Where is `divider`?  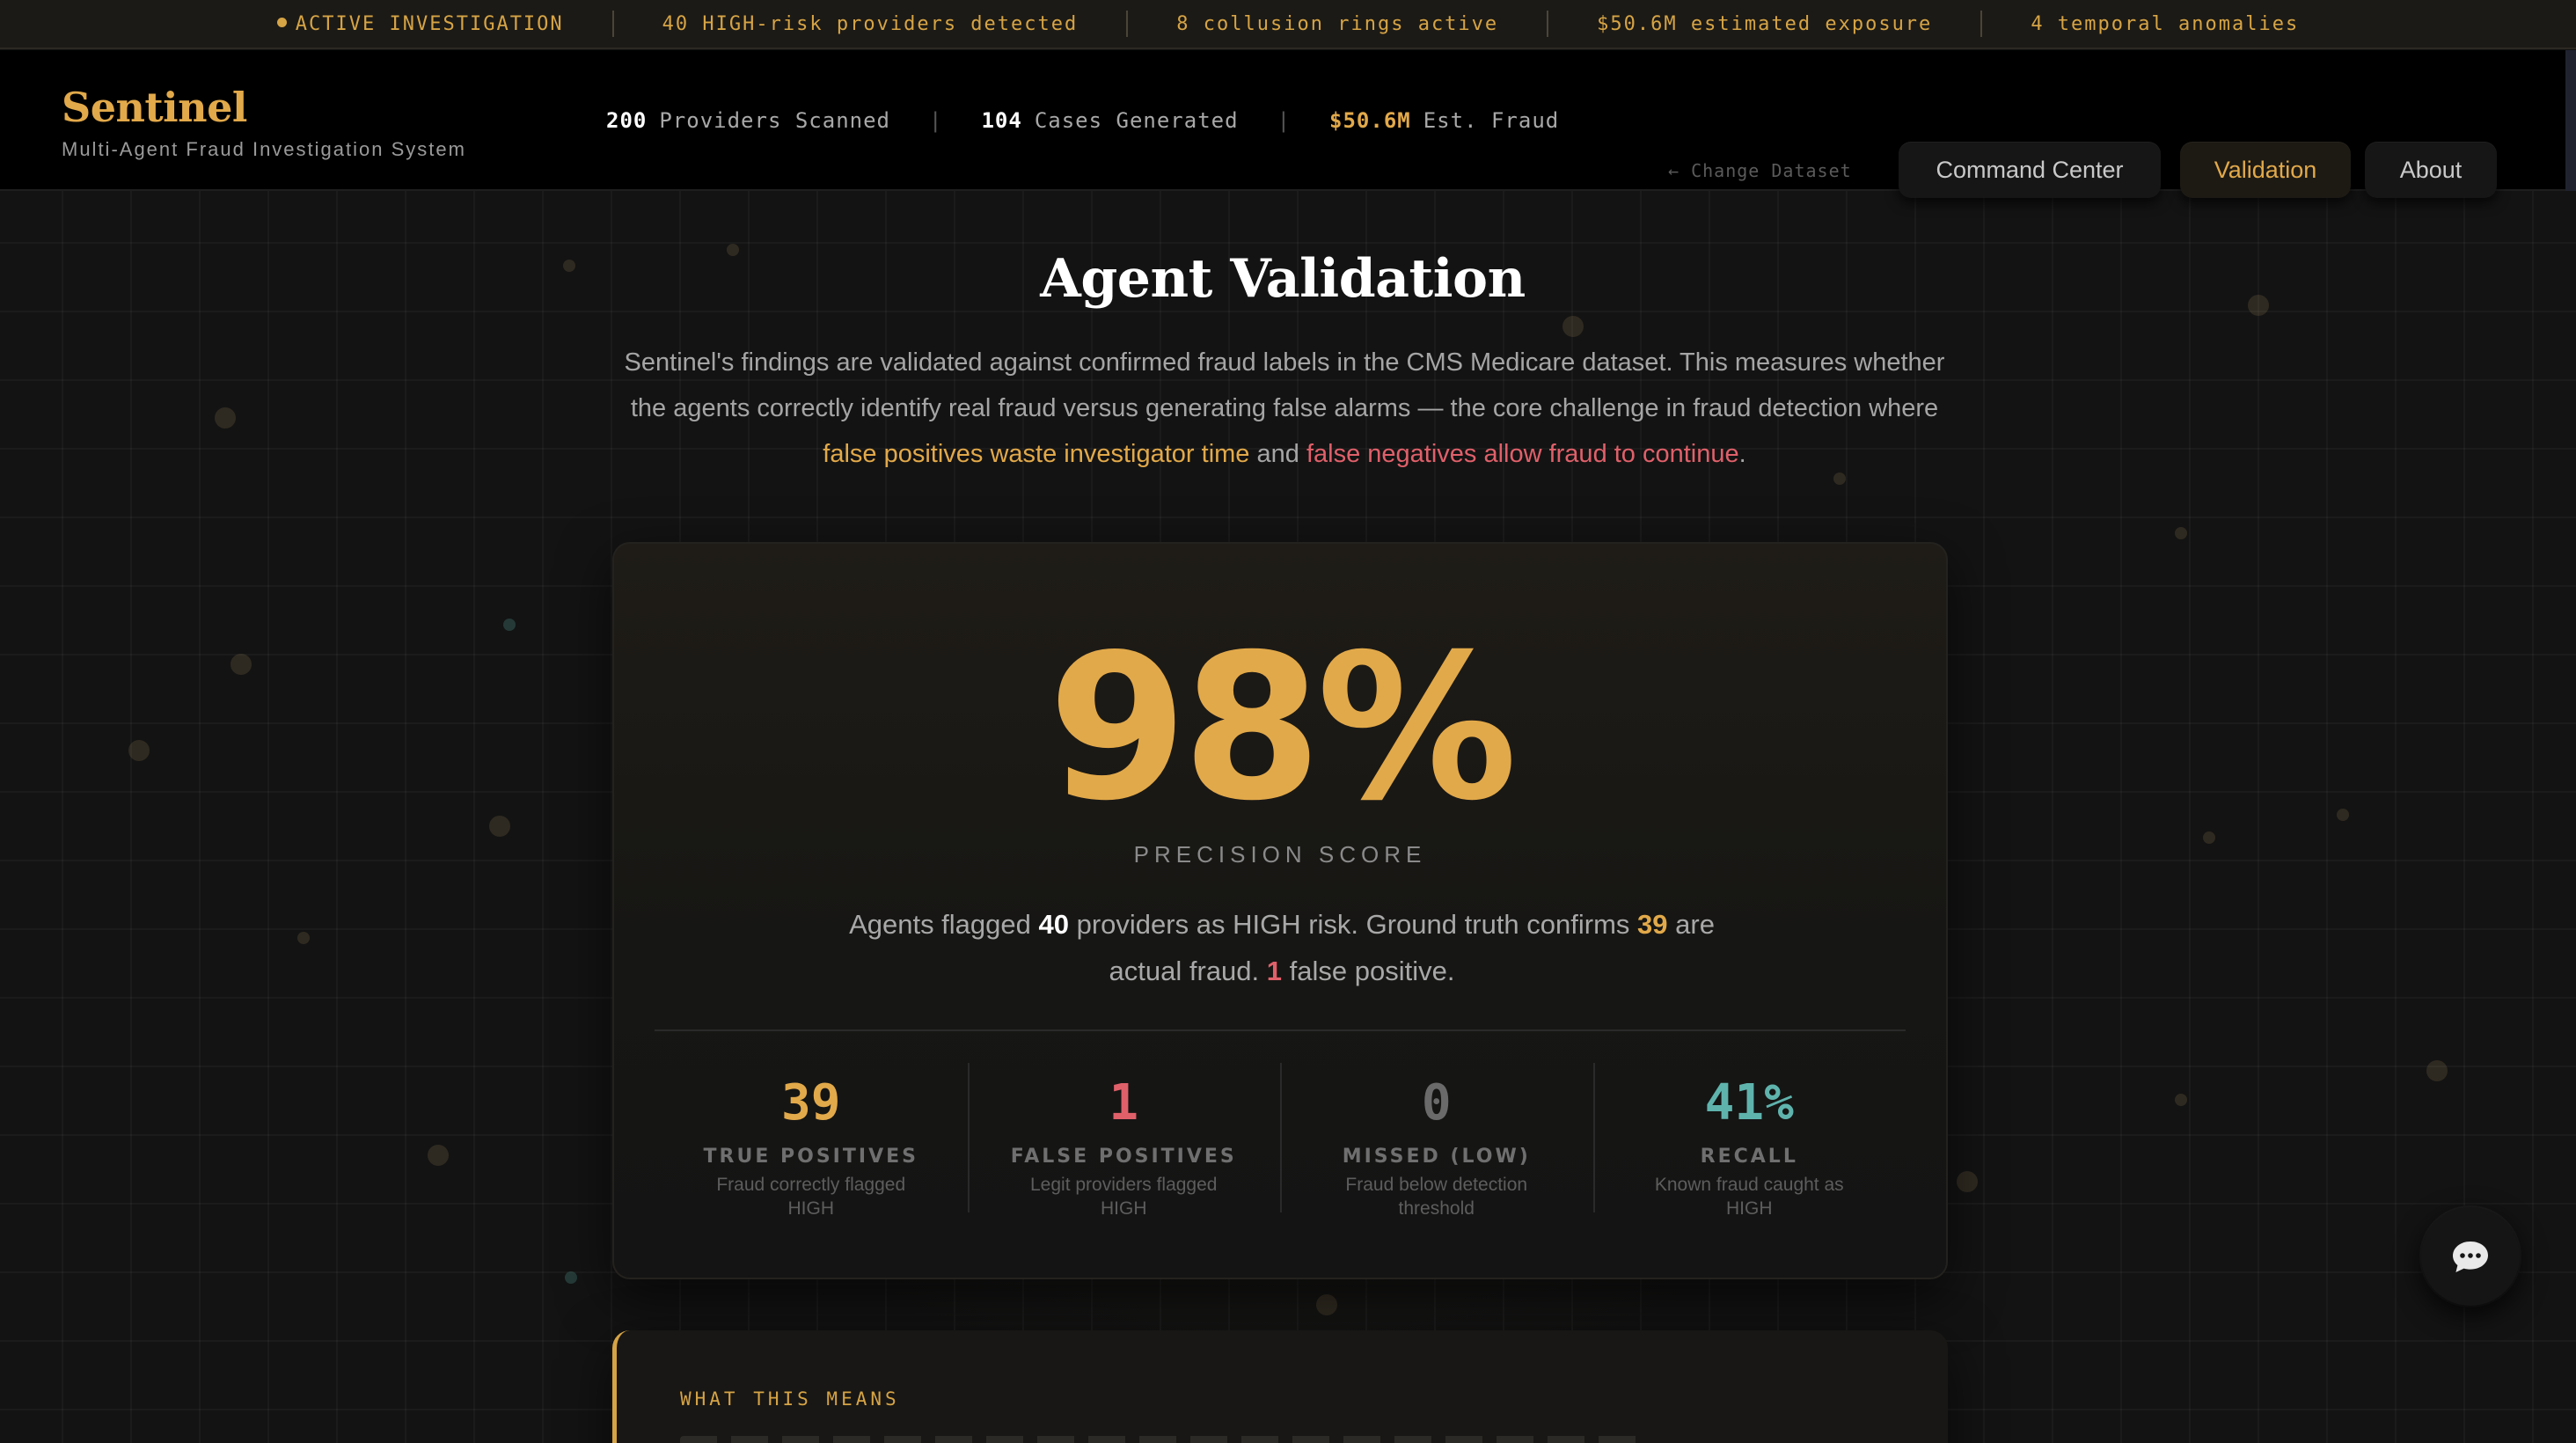
divider is located at coordinates (1280, 1030).